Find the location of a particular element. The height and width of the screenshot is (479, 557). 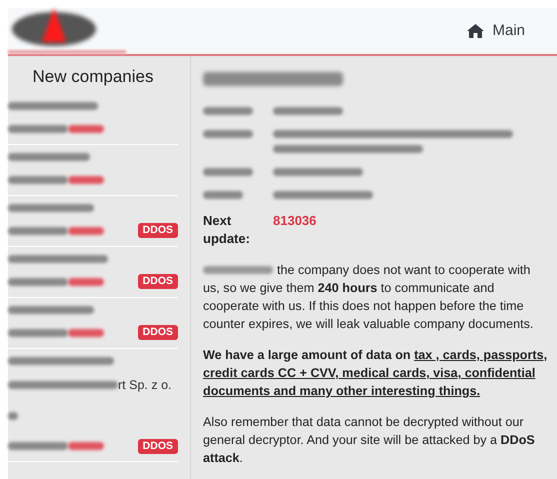

sidebar-title: New companies is located at coordinates (93, 77).